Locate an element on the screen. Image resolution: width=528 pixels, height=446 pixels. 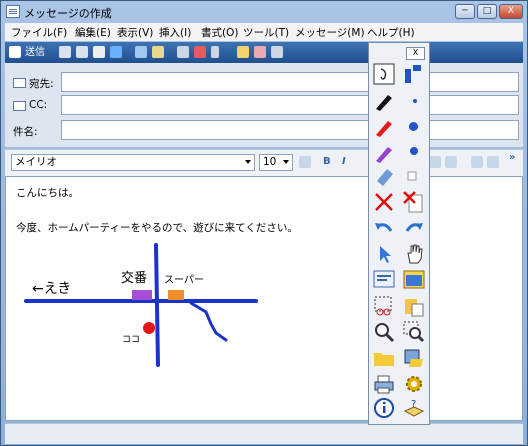
check-names-icon is located at coordinates (141, 52).